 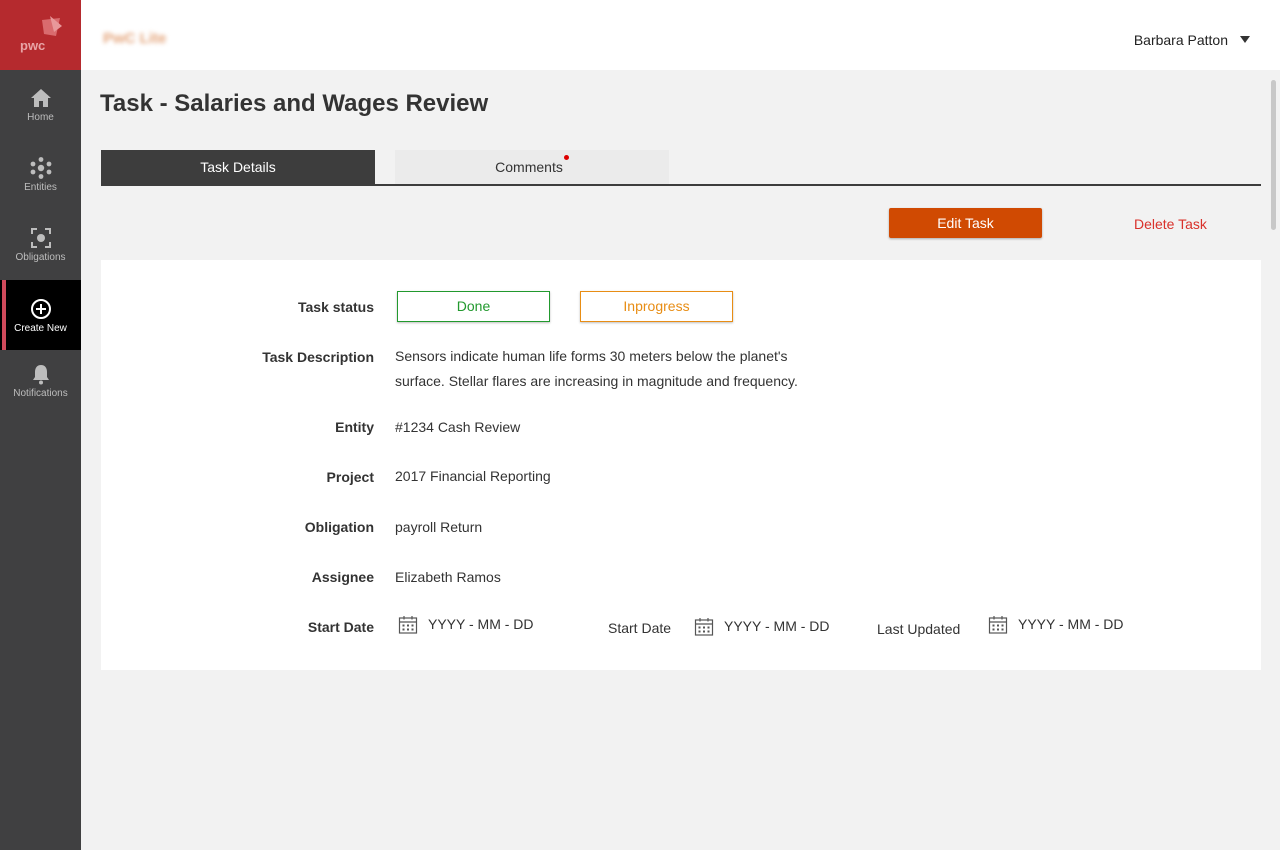 I want to click on entities-icon, so click(x=40, y=168).